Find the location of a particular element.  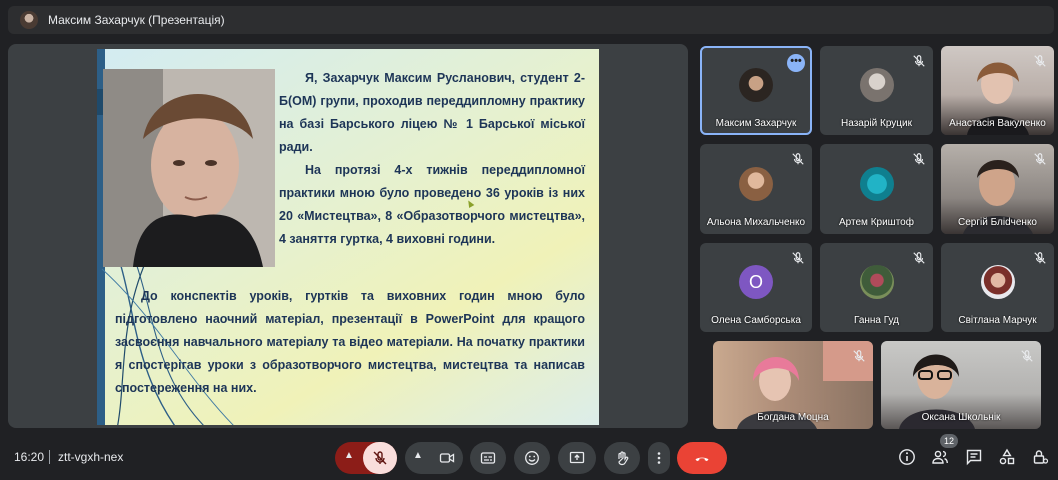

mic-options-chevron-icon: ▲ is located at coordinates (349, 455).